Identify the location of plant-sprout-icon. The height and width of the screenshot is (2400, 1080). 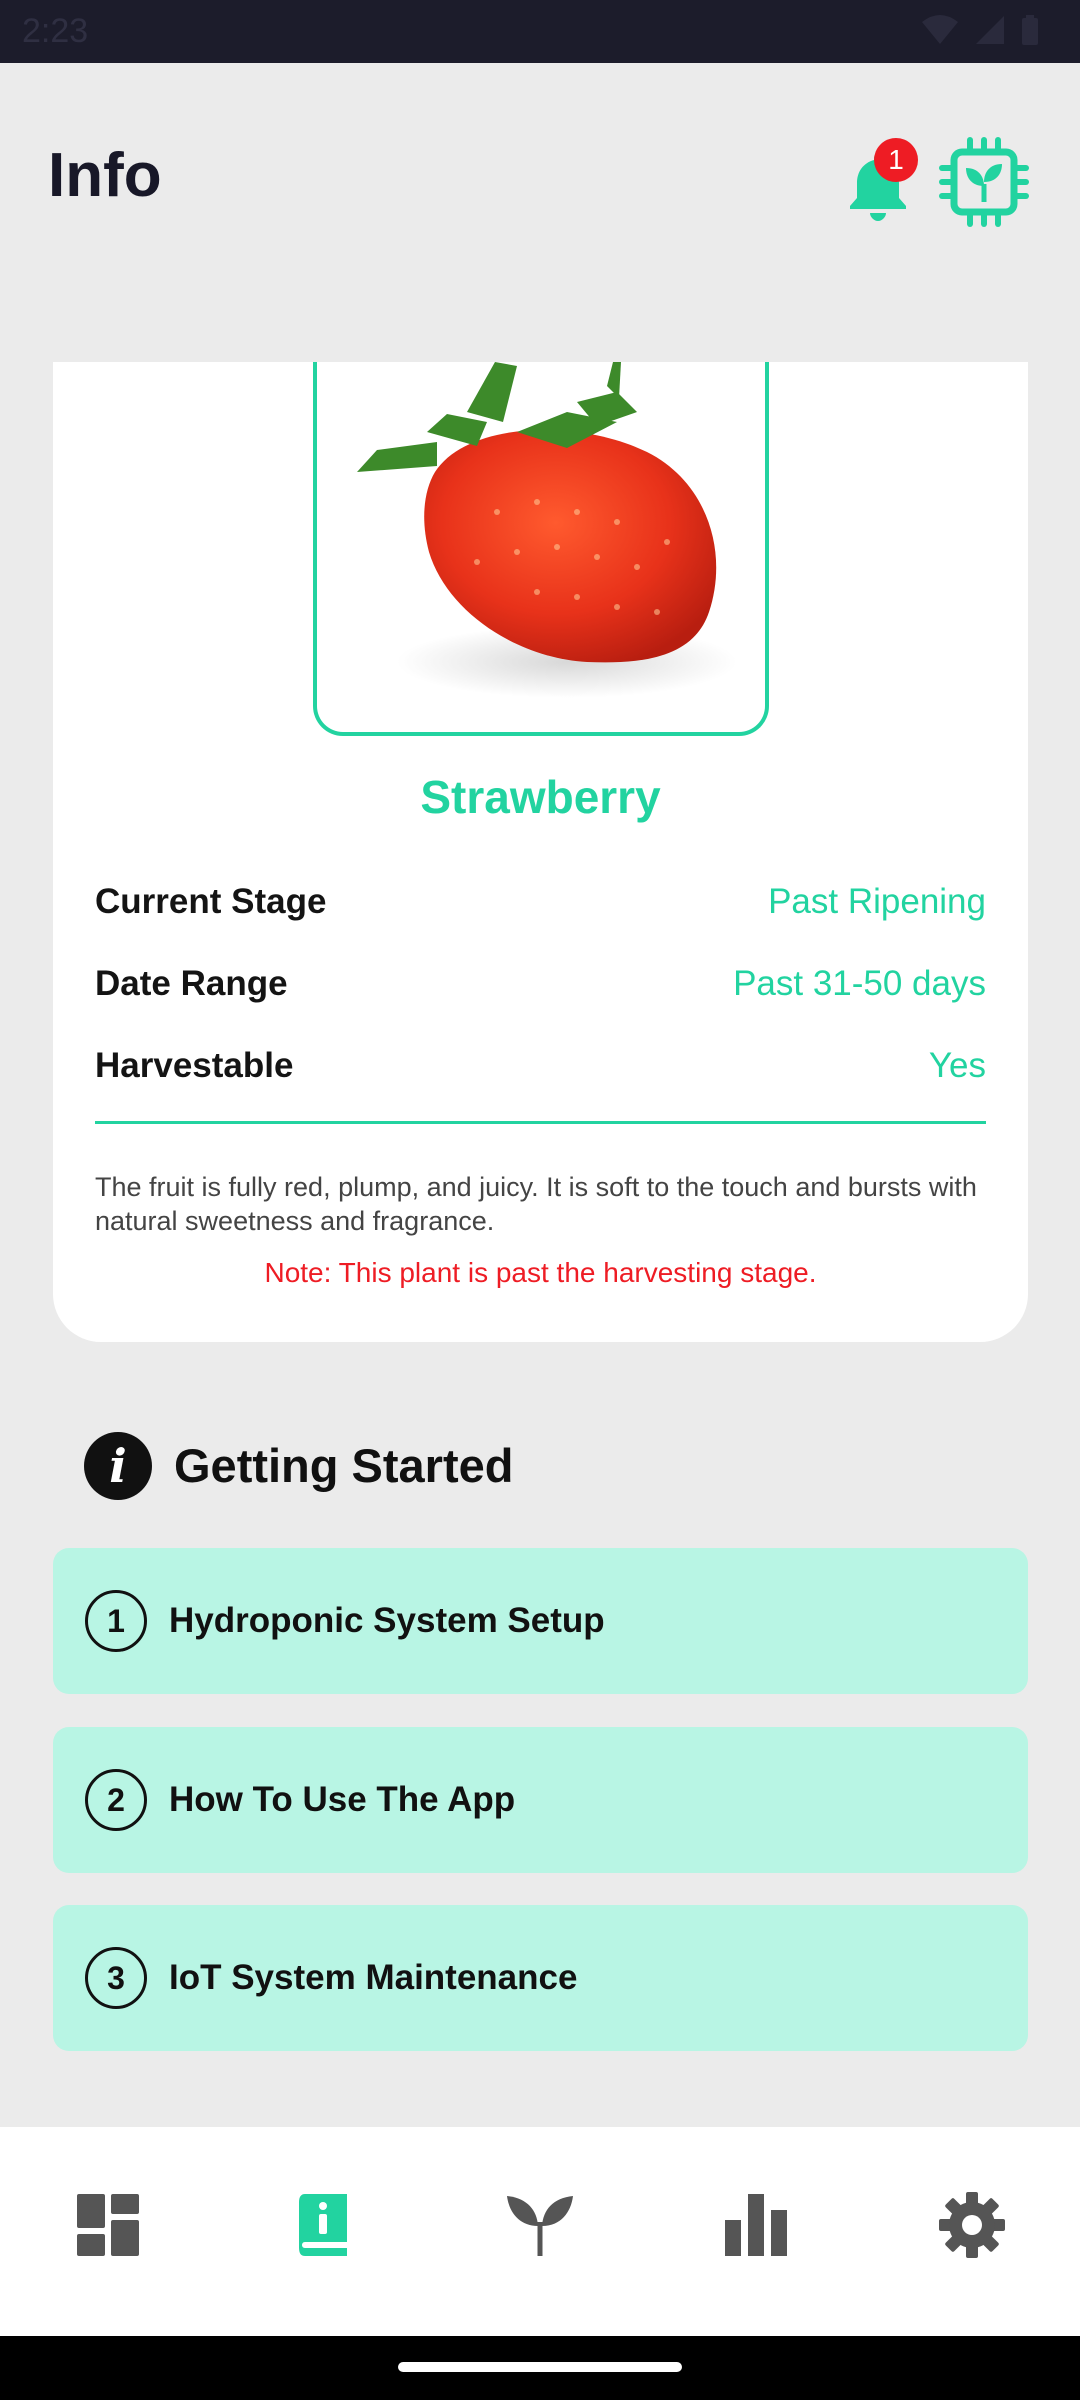
(540, 2226).